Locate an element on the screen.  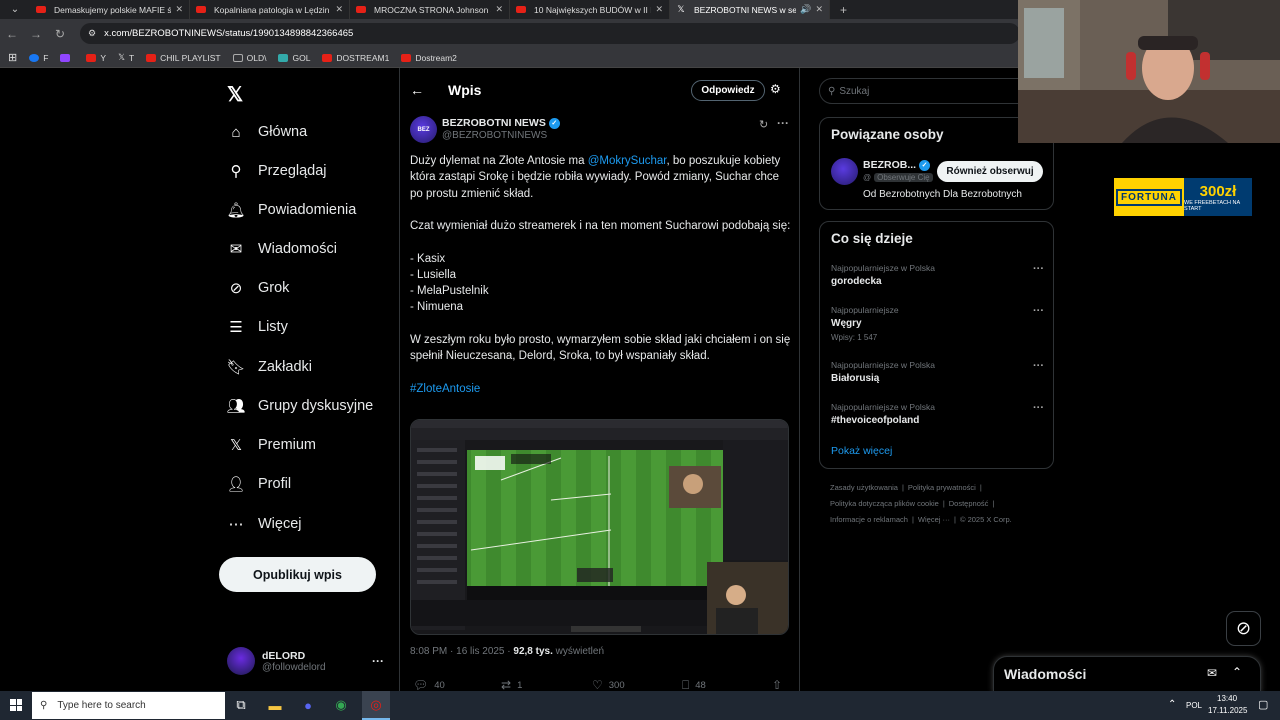
new-tab-icon: + is located at coordinates (843, 10).